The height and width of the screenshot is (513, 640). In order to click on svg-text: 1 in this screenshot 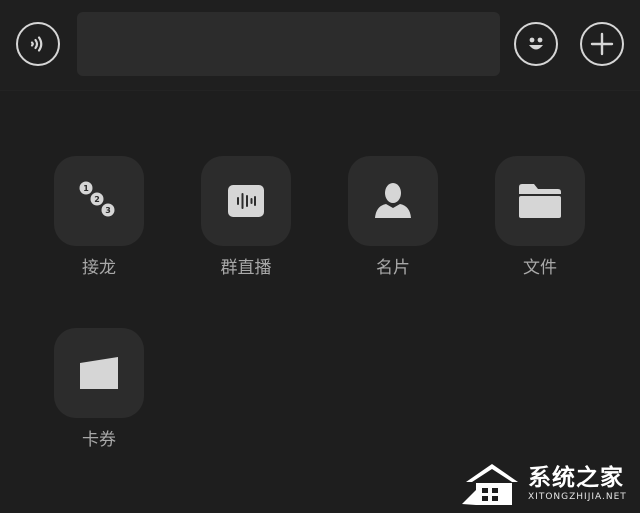, I will do `click(86, 188)`.